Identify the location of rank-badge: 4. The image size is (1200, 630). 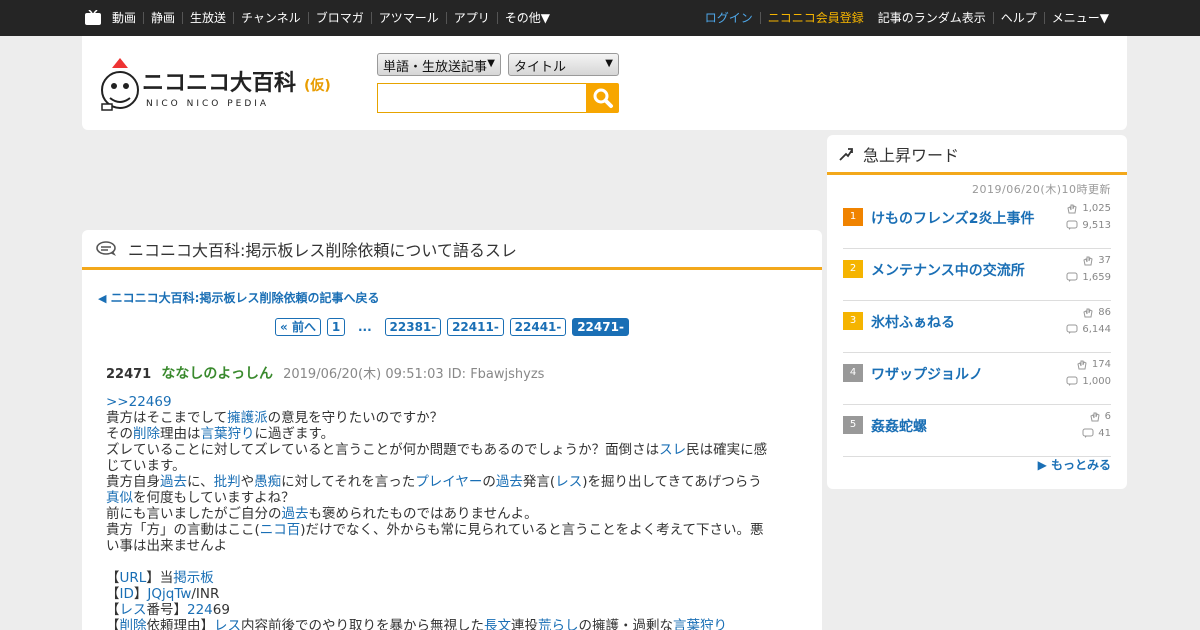
(853, 373).